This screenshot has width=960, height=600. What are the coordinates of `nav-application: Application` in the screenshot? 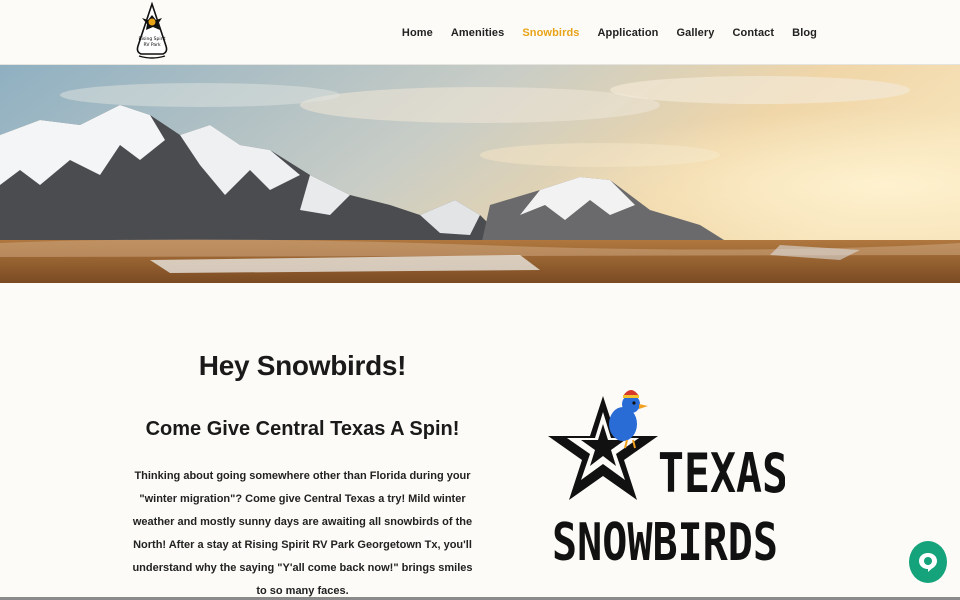 It's located at (627, 33).